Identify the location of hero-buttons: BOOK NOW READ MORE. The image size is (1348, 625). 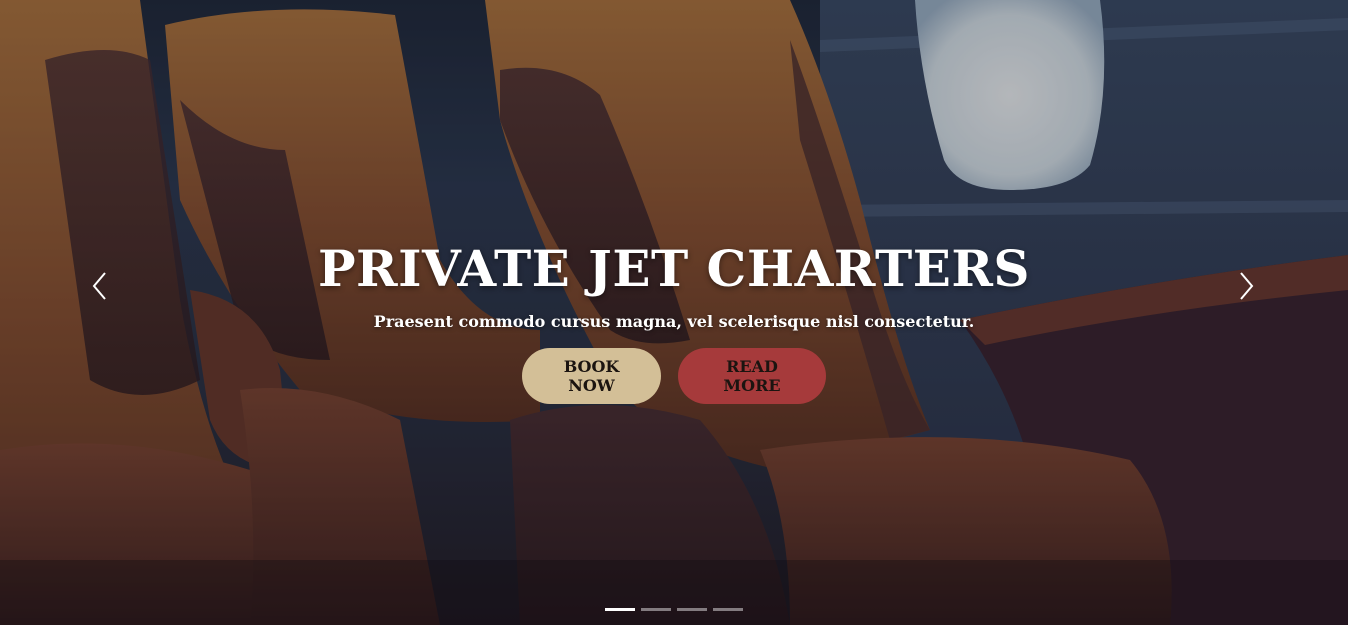
(674, 376).